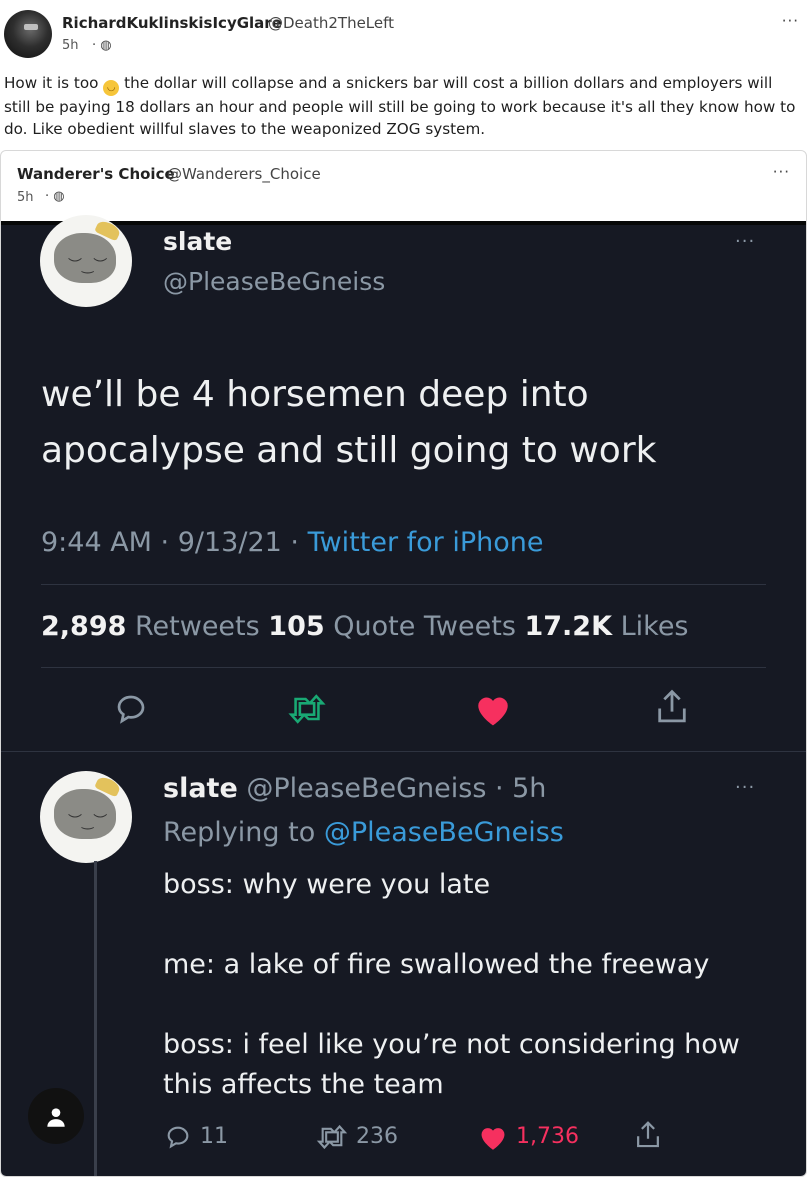 The height and width of the screenshot is (1177, 809). What do you see at coordinates (648, 1138) in the screenshot?
I see `reply-share-icon` at bounding box center [648, 1138].